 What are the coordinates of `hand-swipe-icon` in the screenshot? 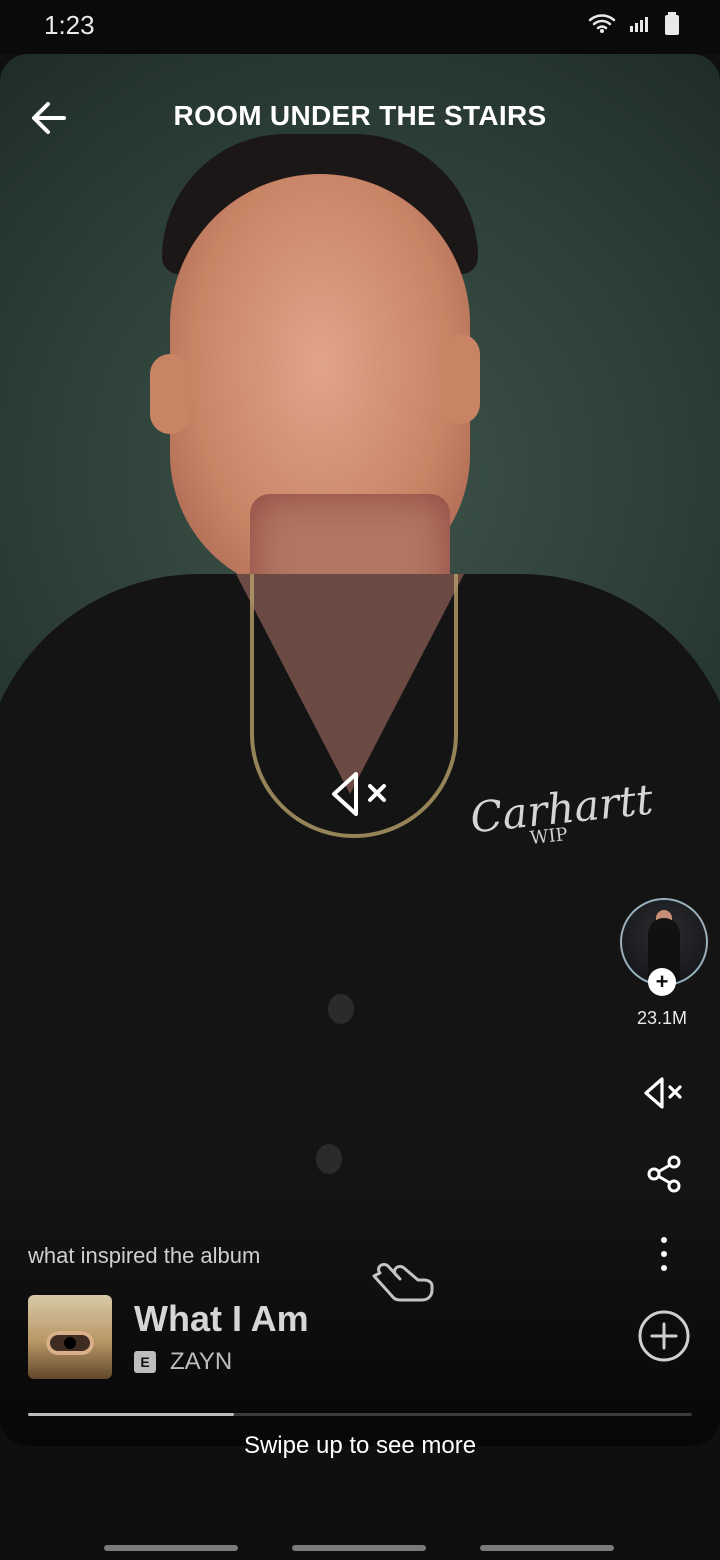 It's located at (403, 1282).